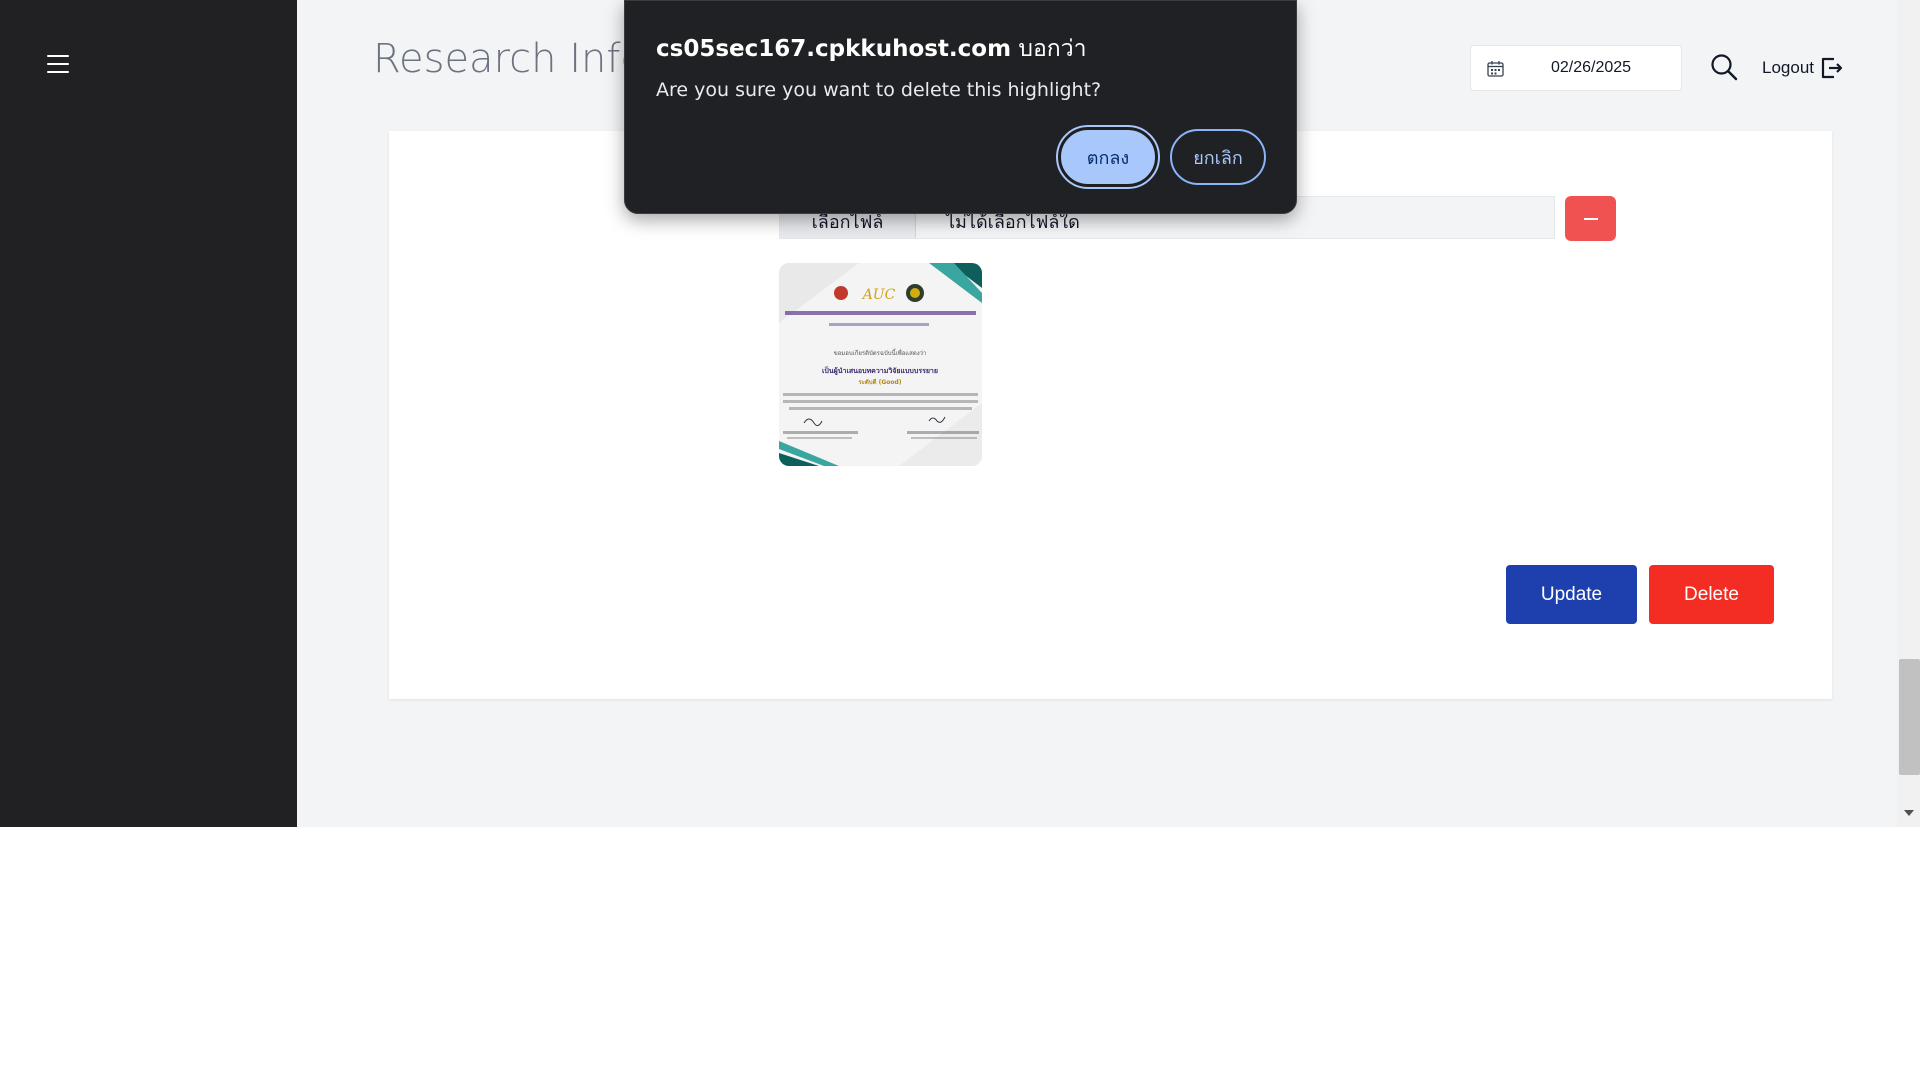  I want to click on dialog-title: cs05sec167.cpkkuhost.com บอกว่า, so click(871, 49).